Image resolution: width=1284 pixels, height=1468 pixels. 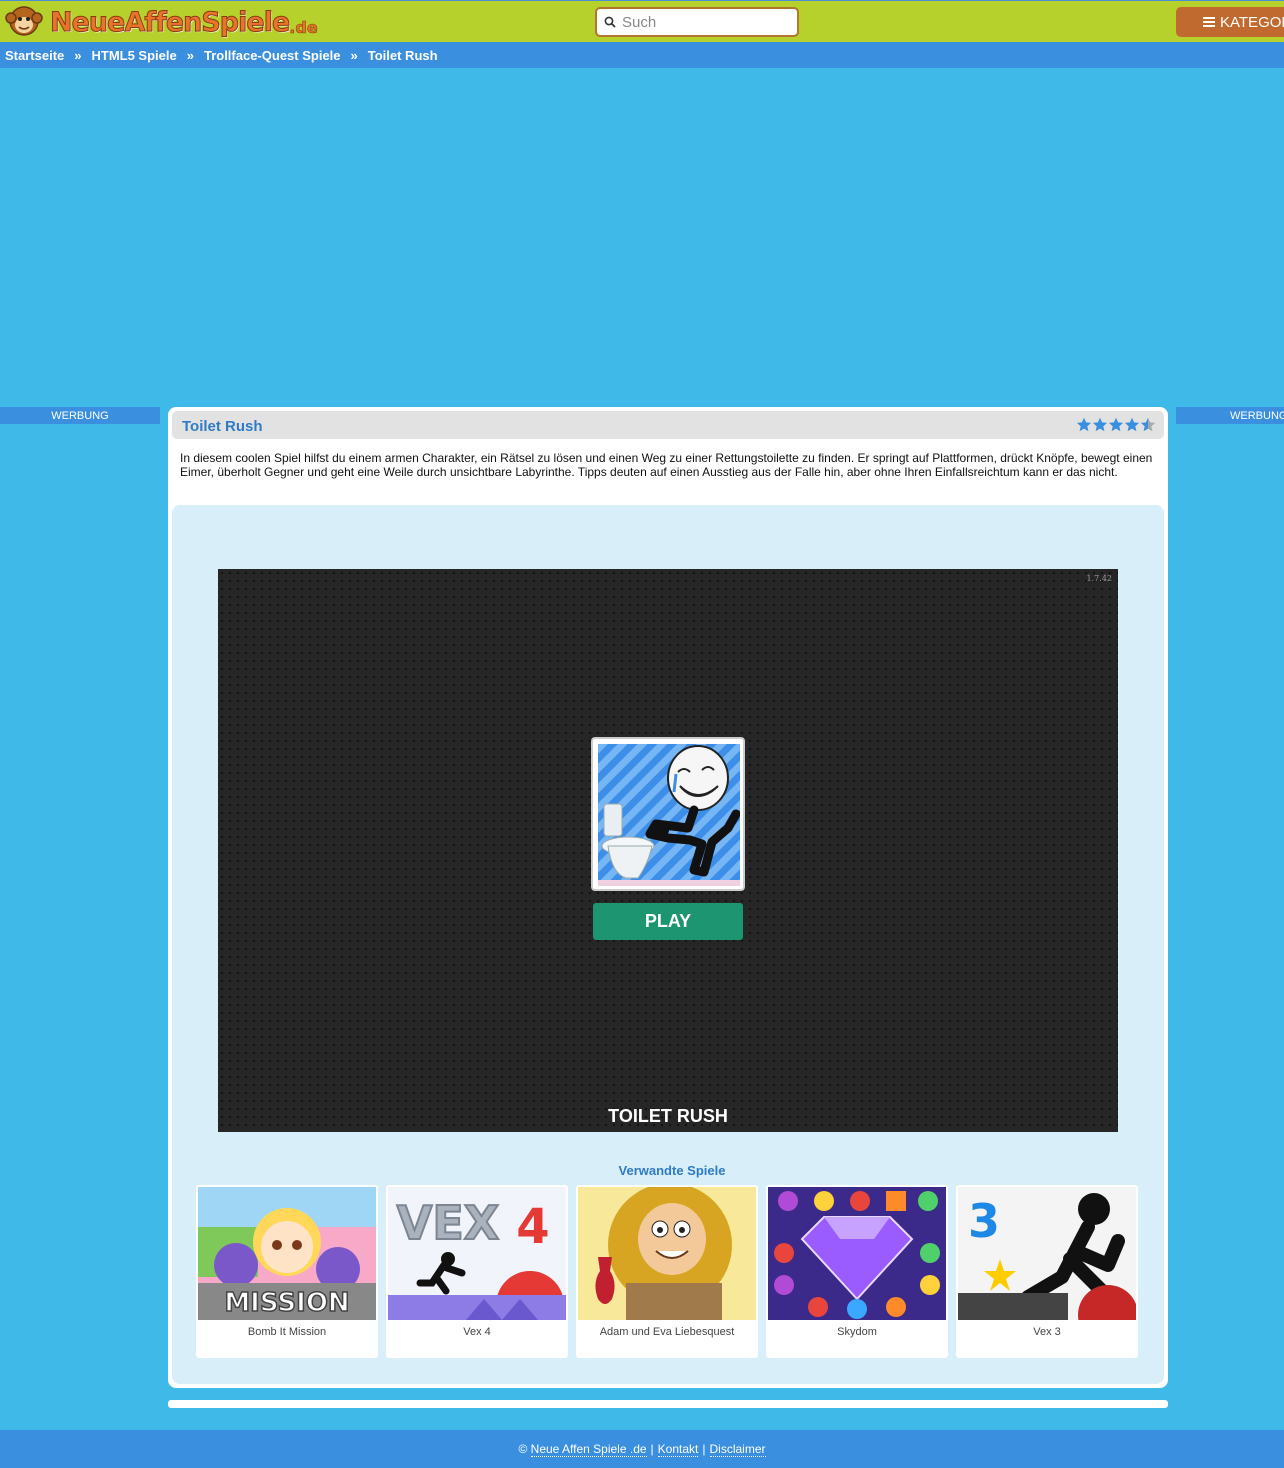 I want to click on related-game-name: Vex 4, so click(x=477, y=1332).